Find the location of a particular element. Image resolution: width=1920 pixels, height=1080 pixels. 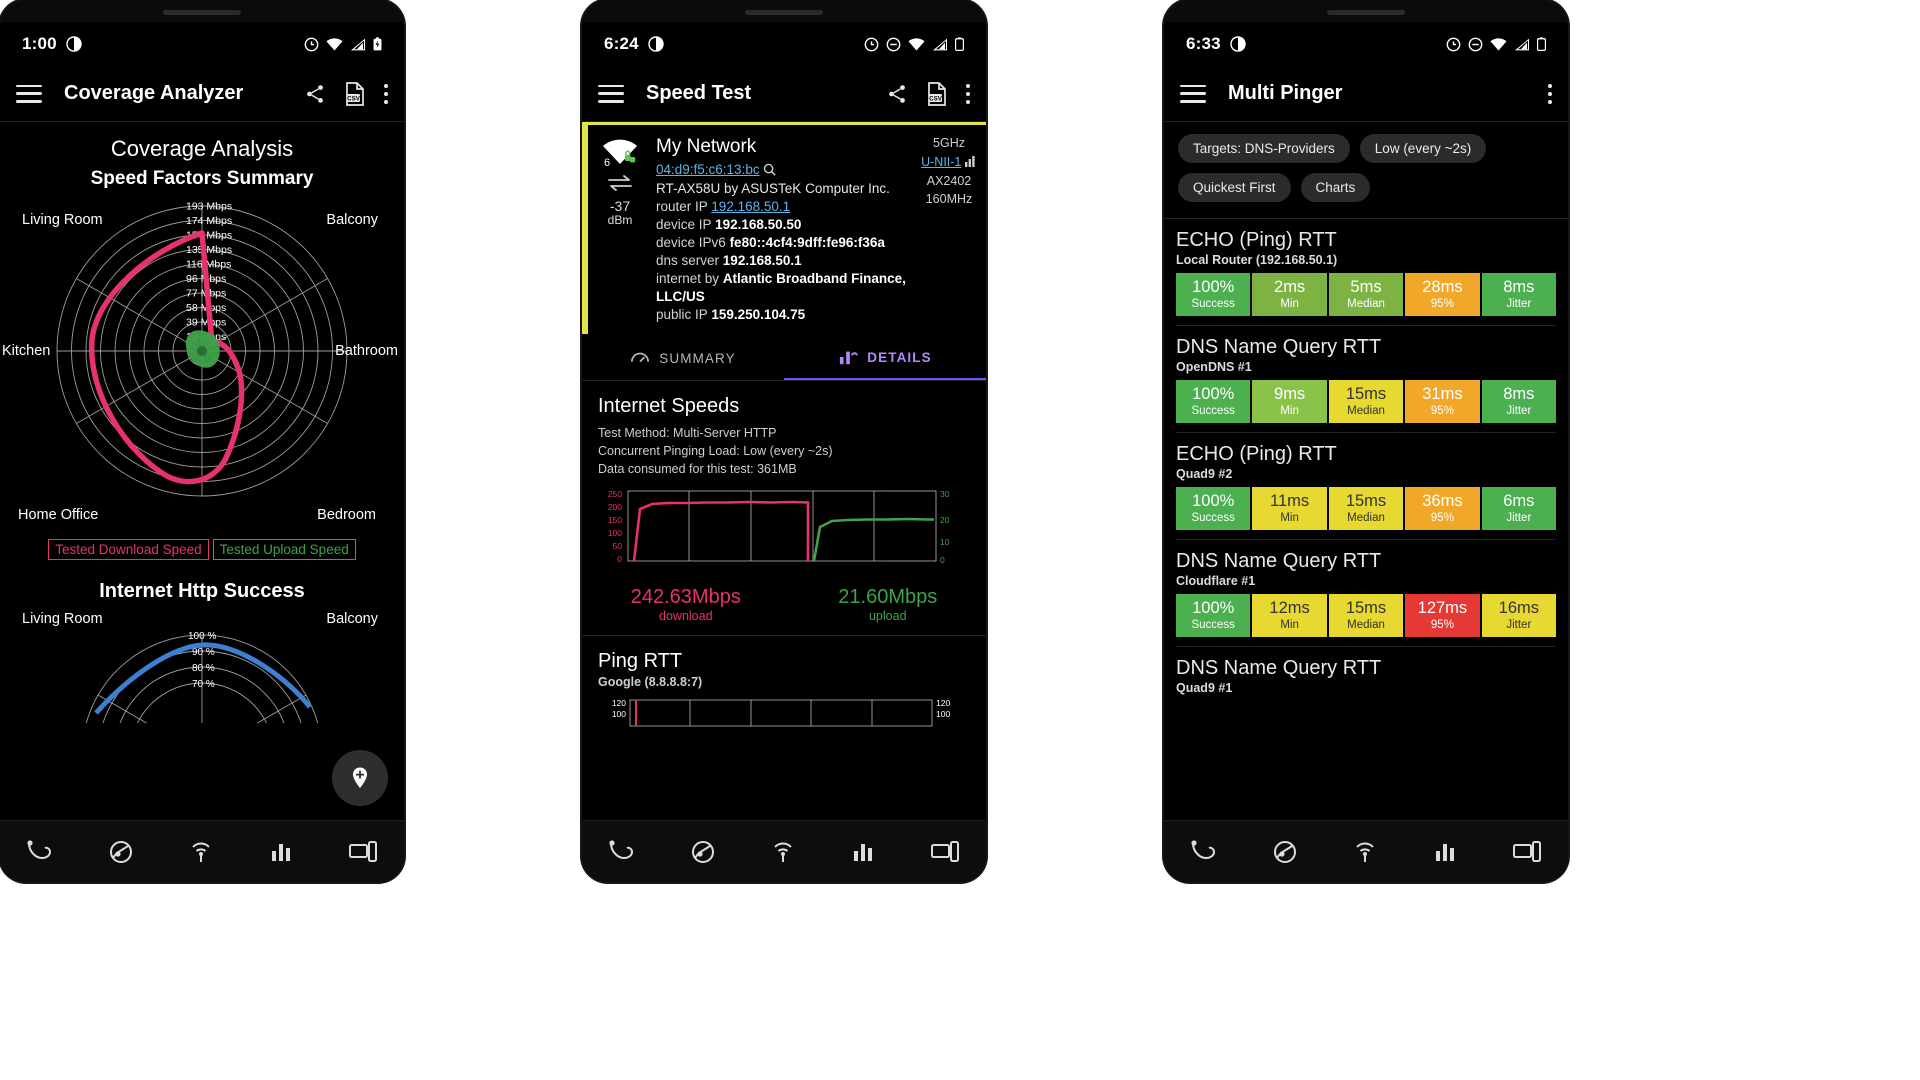

download-value: 242.63Mbps is located at coordinates (685, 596).